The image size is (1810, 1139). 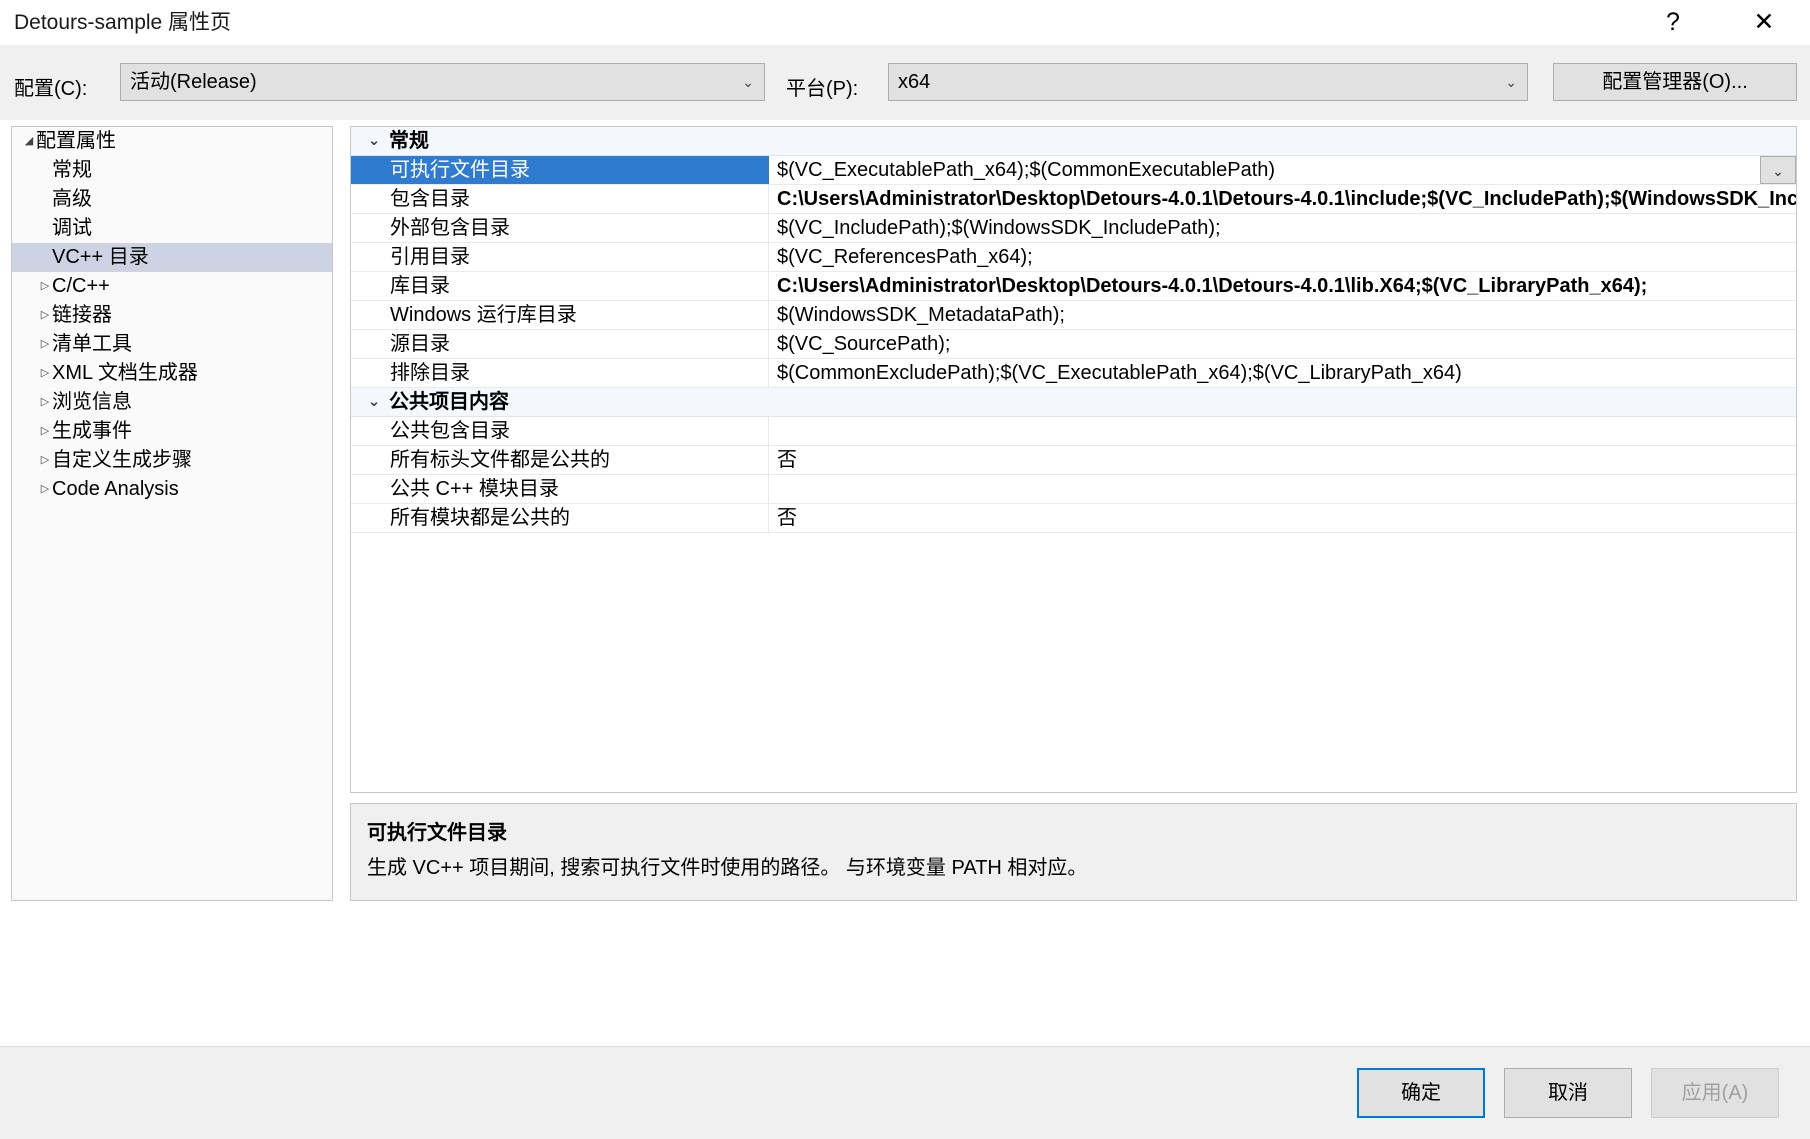 I want to click on tree-item-10: ▷ 生成事件, so click(x=172, y=431).